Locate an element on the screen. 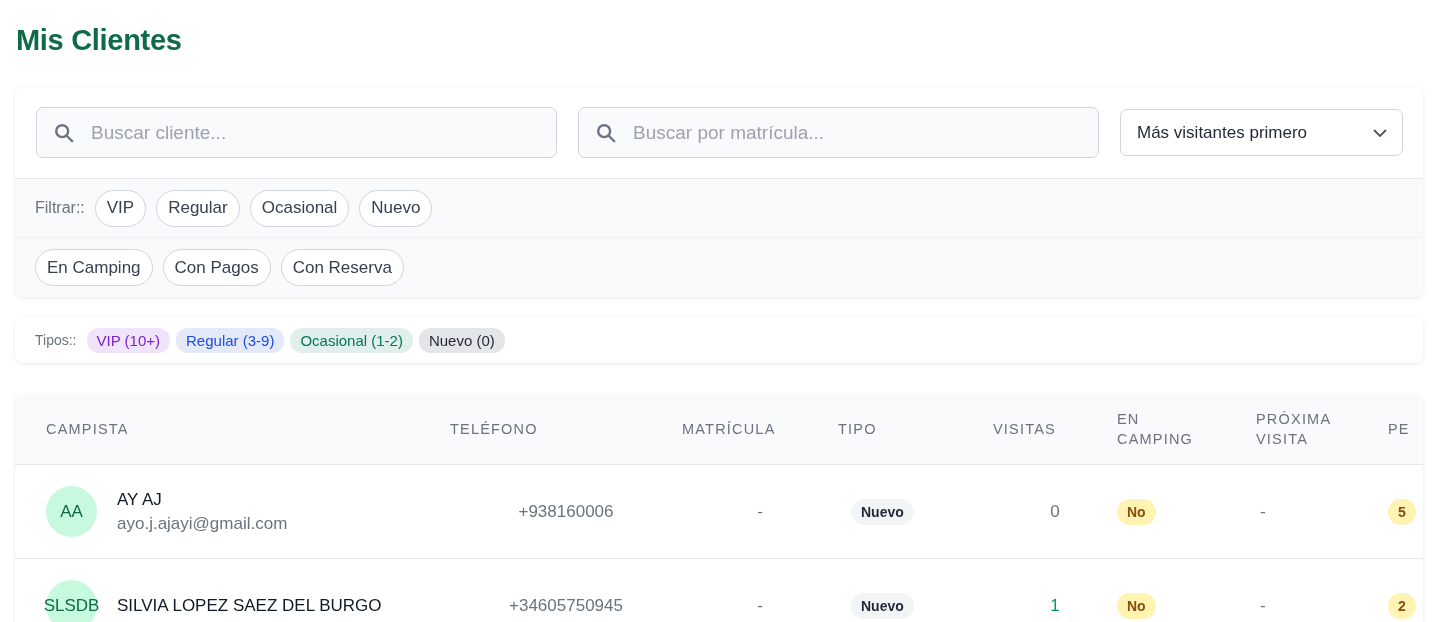 This screenshot has height=622, width=1438. type-tag: Regular (3-9) is located at coordinates (230, 340).